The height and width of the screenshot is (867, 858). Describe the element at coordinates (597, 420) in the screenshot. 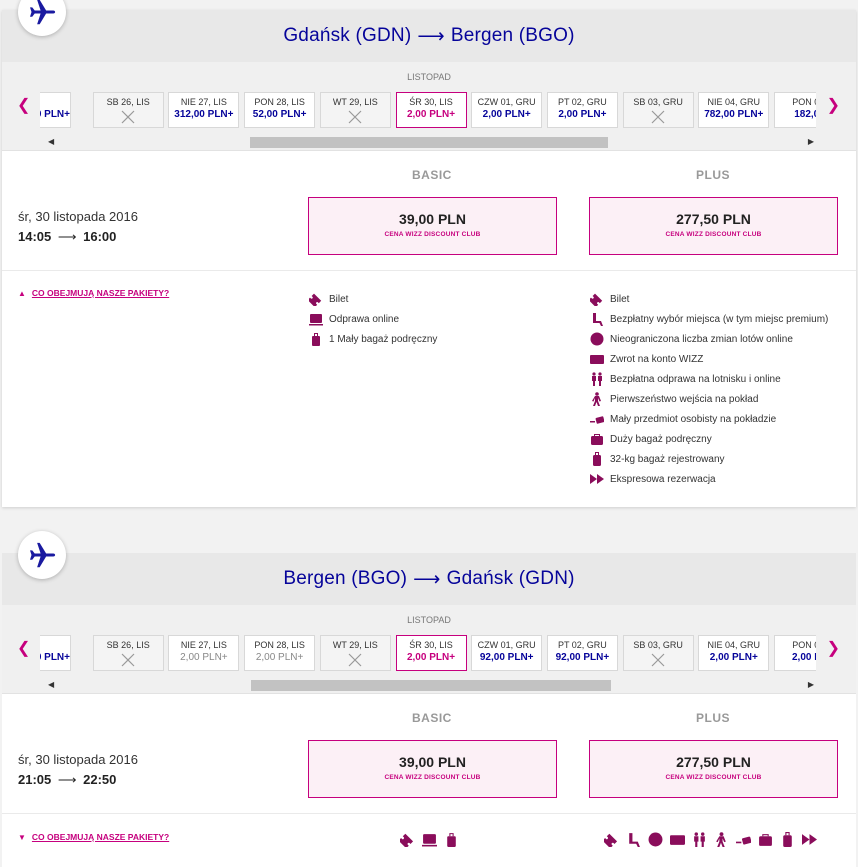

I see `personal-item-icon` at that location.